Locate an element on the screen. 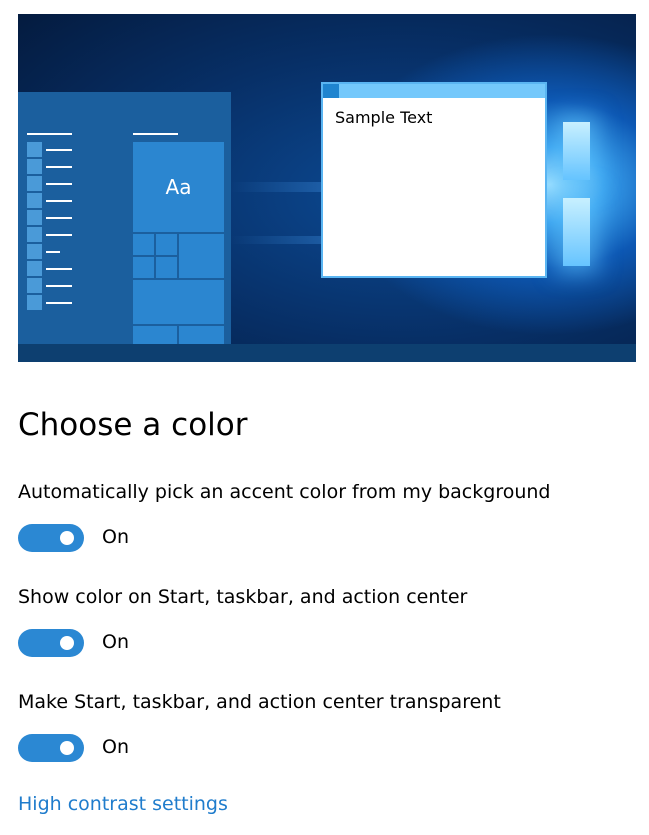  transparency-toggle is located at coordinates (51, 748).